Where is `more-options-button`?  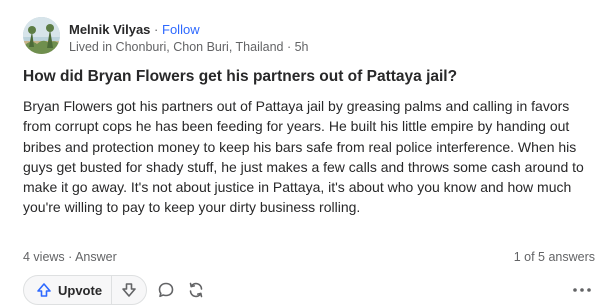 more-options-button is located at coordinates (582, 290).